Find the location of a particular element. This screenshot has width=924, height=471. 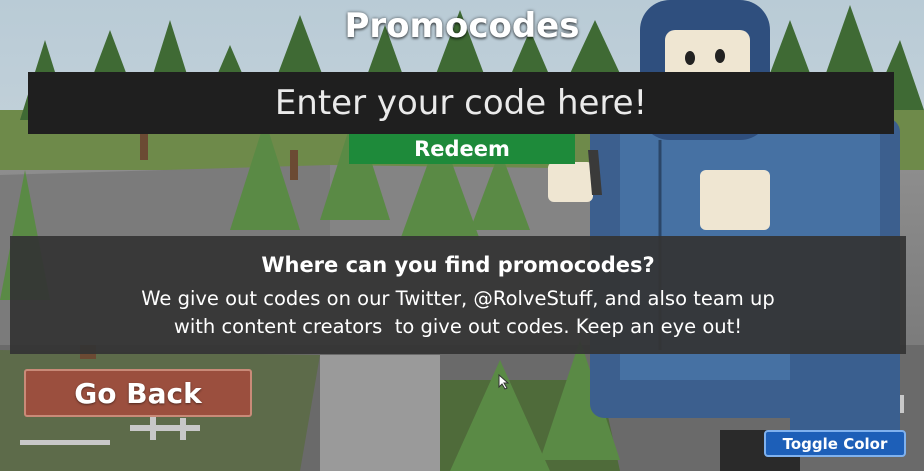

mouse-cursor-icon is located at coordinates (504, 383).